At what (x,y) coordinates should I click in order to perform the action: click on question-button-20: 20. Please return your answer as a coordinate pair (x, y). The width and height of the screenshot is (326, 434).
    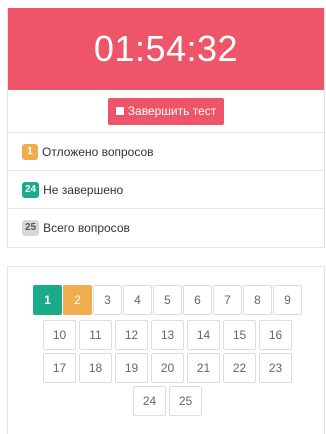
    Looking at the image, I should click on (167, 368).